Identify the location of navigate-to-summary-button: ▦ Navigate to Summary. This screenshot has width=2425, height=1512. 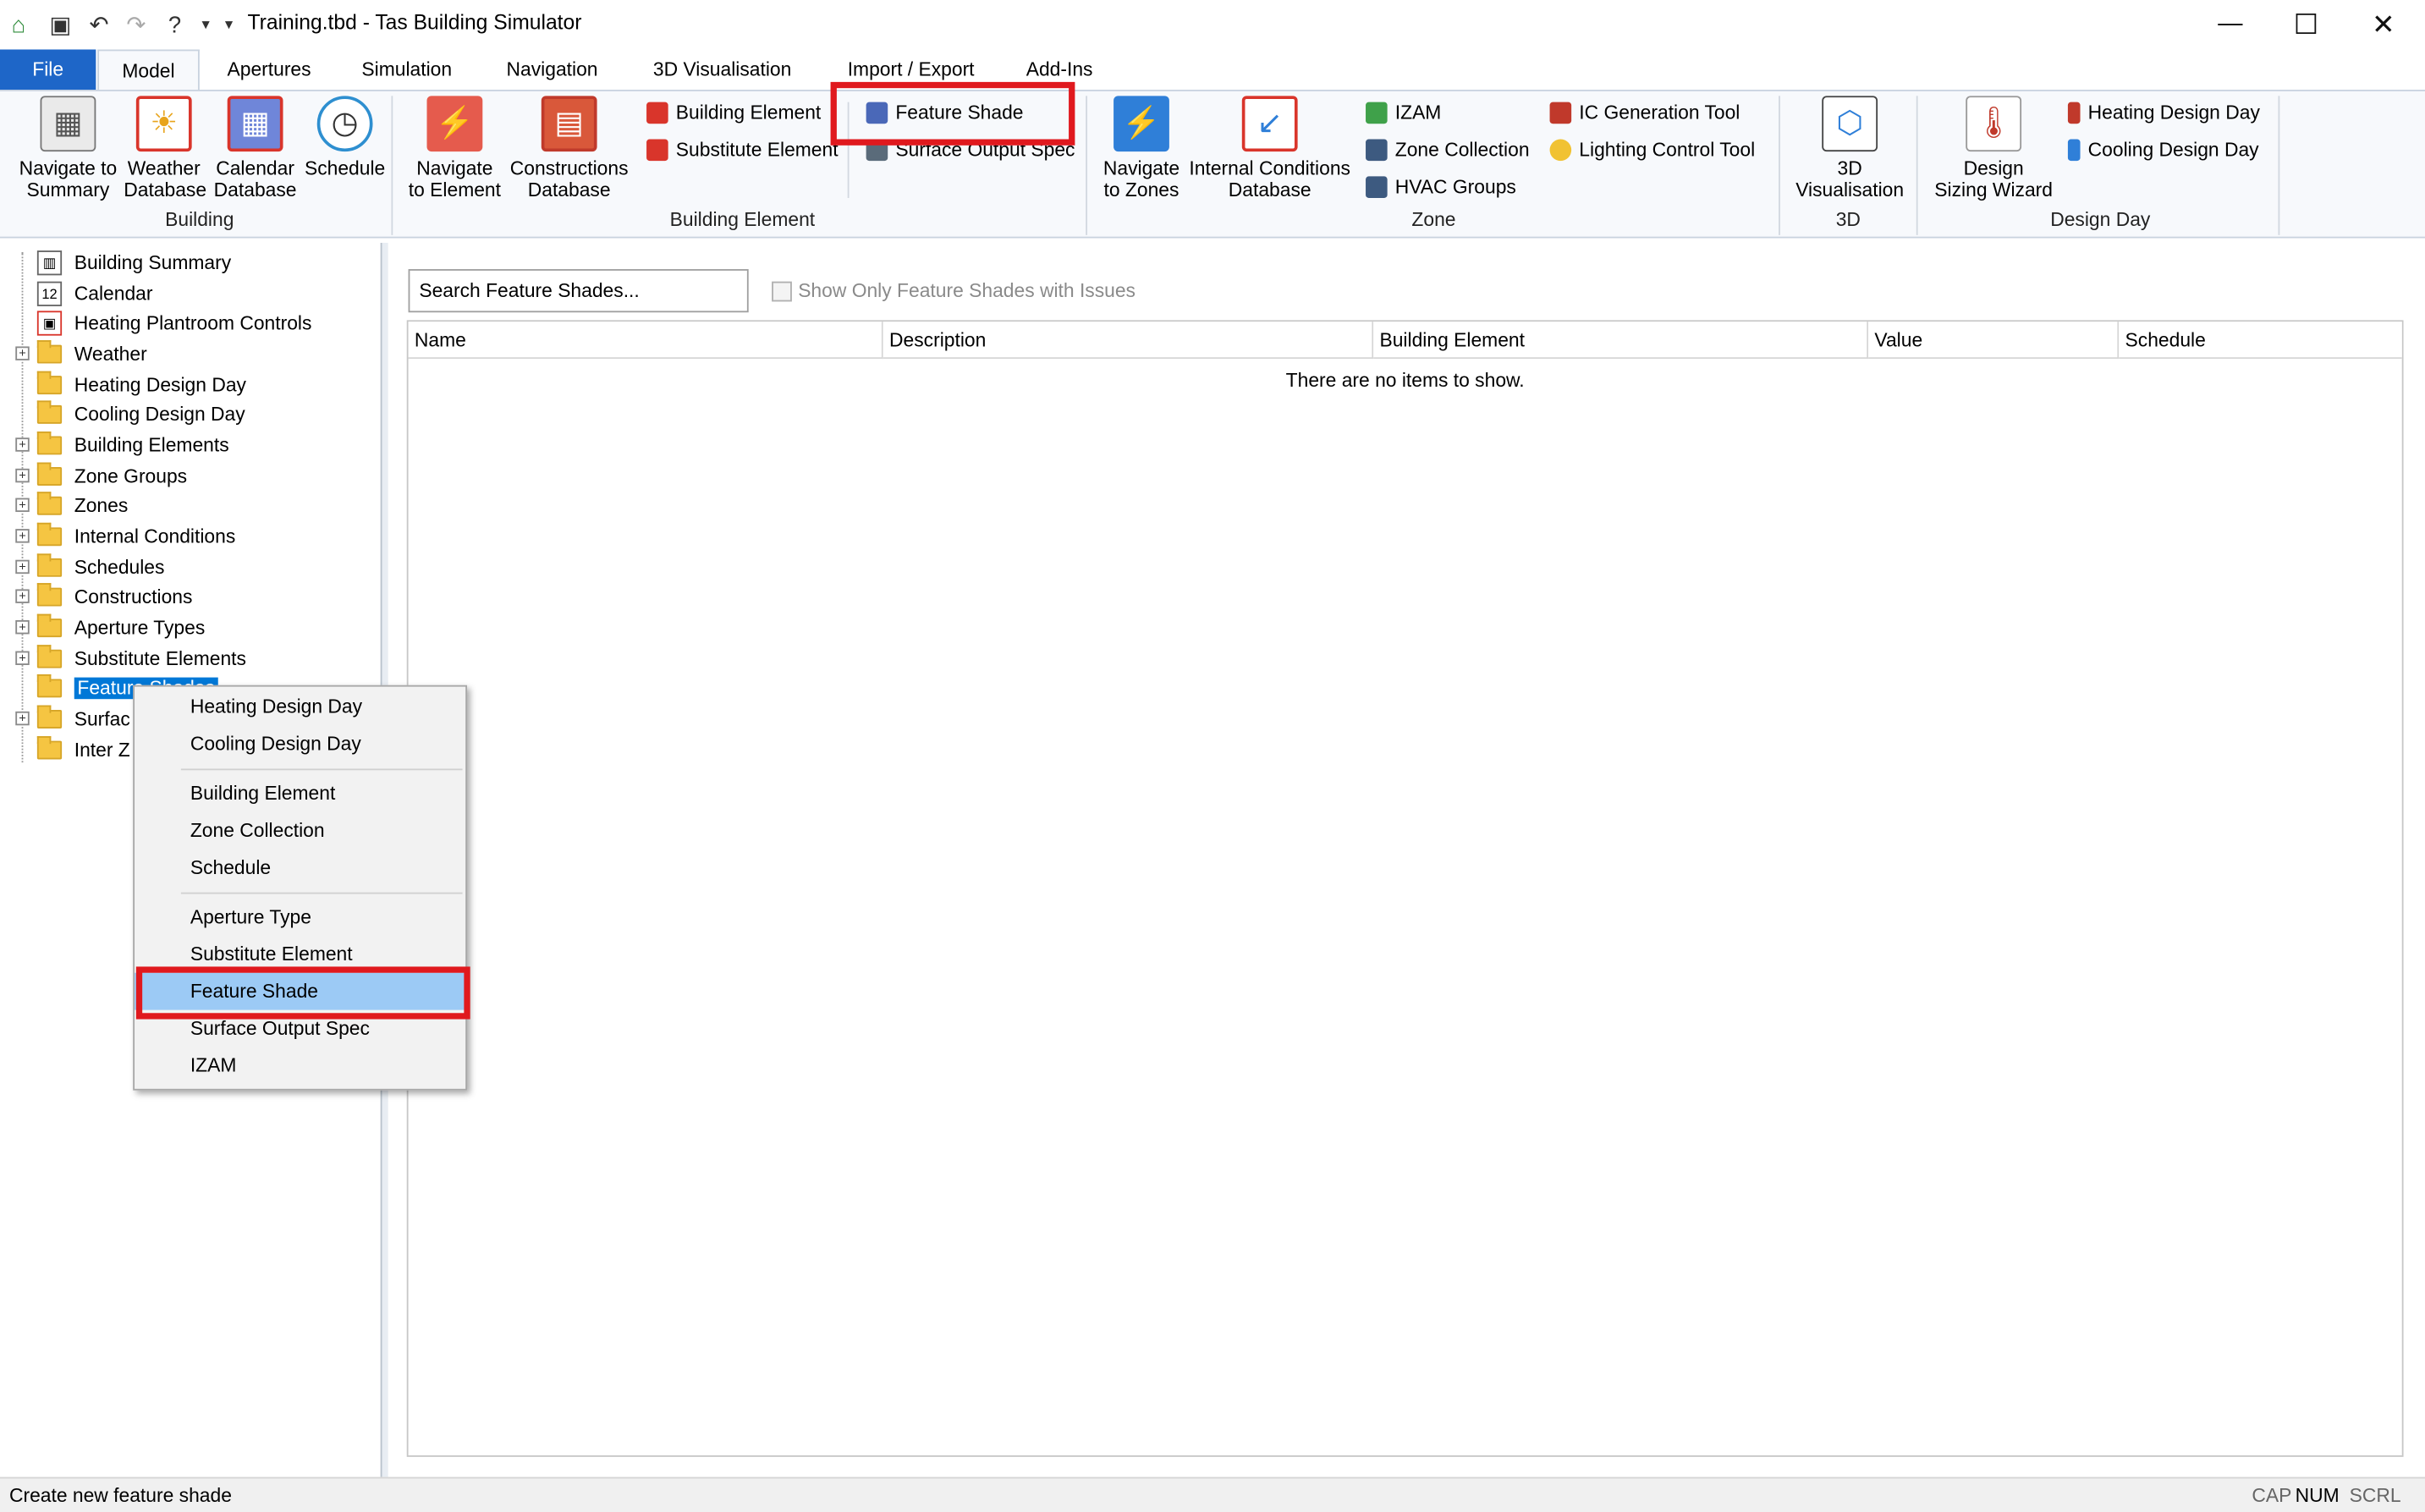
(69, 149).